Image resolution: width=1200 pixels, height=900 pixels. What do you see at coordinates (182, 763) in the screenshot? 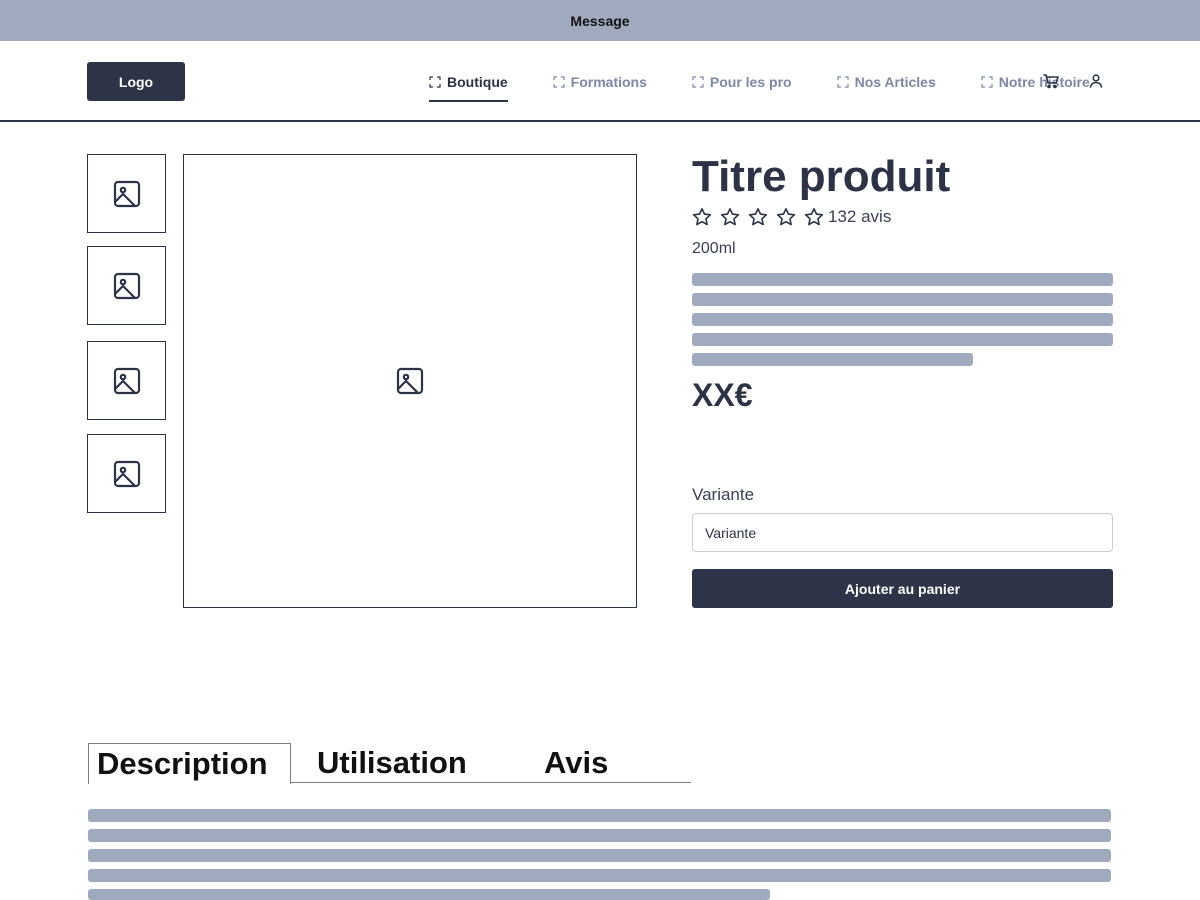
I see `tab-label: Description` at bounding box center [182, 763].